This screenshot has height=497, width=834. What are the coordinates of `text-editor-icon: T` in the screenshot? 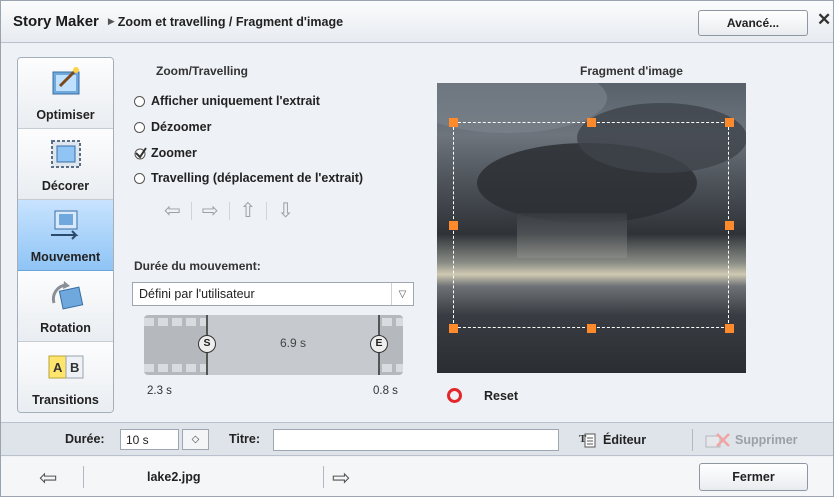 It's located at (587, 440).